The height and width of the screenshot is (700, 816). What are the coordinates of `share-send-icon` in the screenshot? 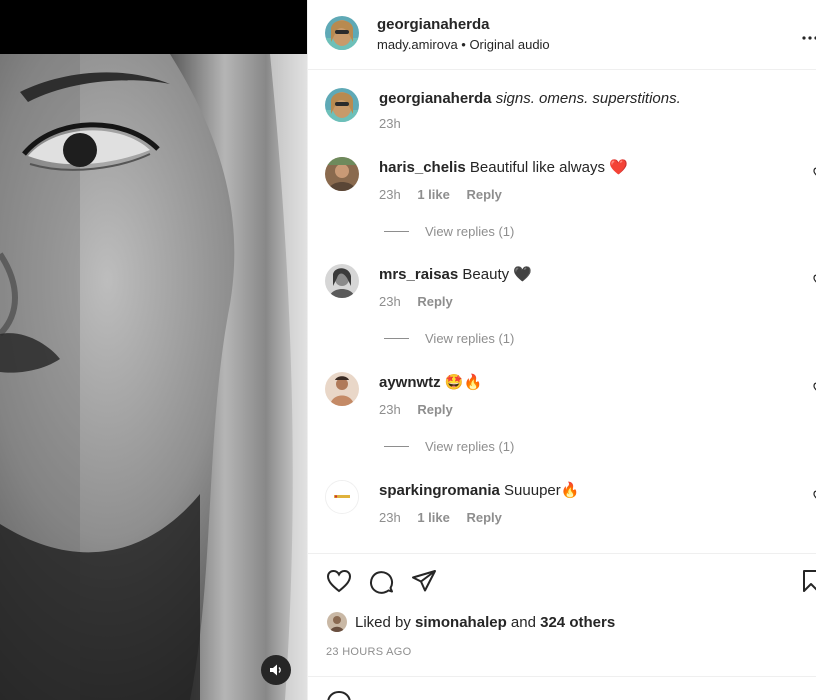 It's located at (424, 581).